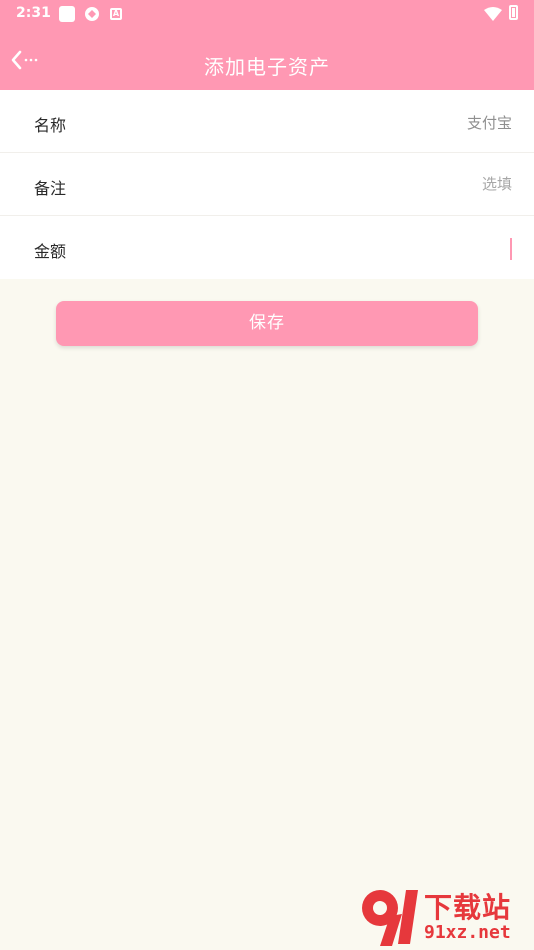 This screenshot has width=534, height=950. Describe the element at coordinates (267, 247) in the screenshot. I see `amount-row: 金额` at that location.